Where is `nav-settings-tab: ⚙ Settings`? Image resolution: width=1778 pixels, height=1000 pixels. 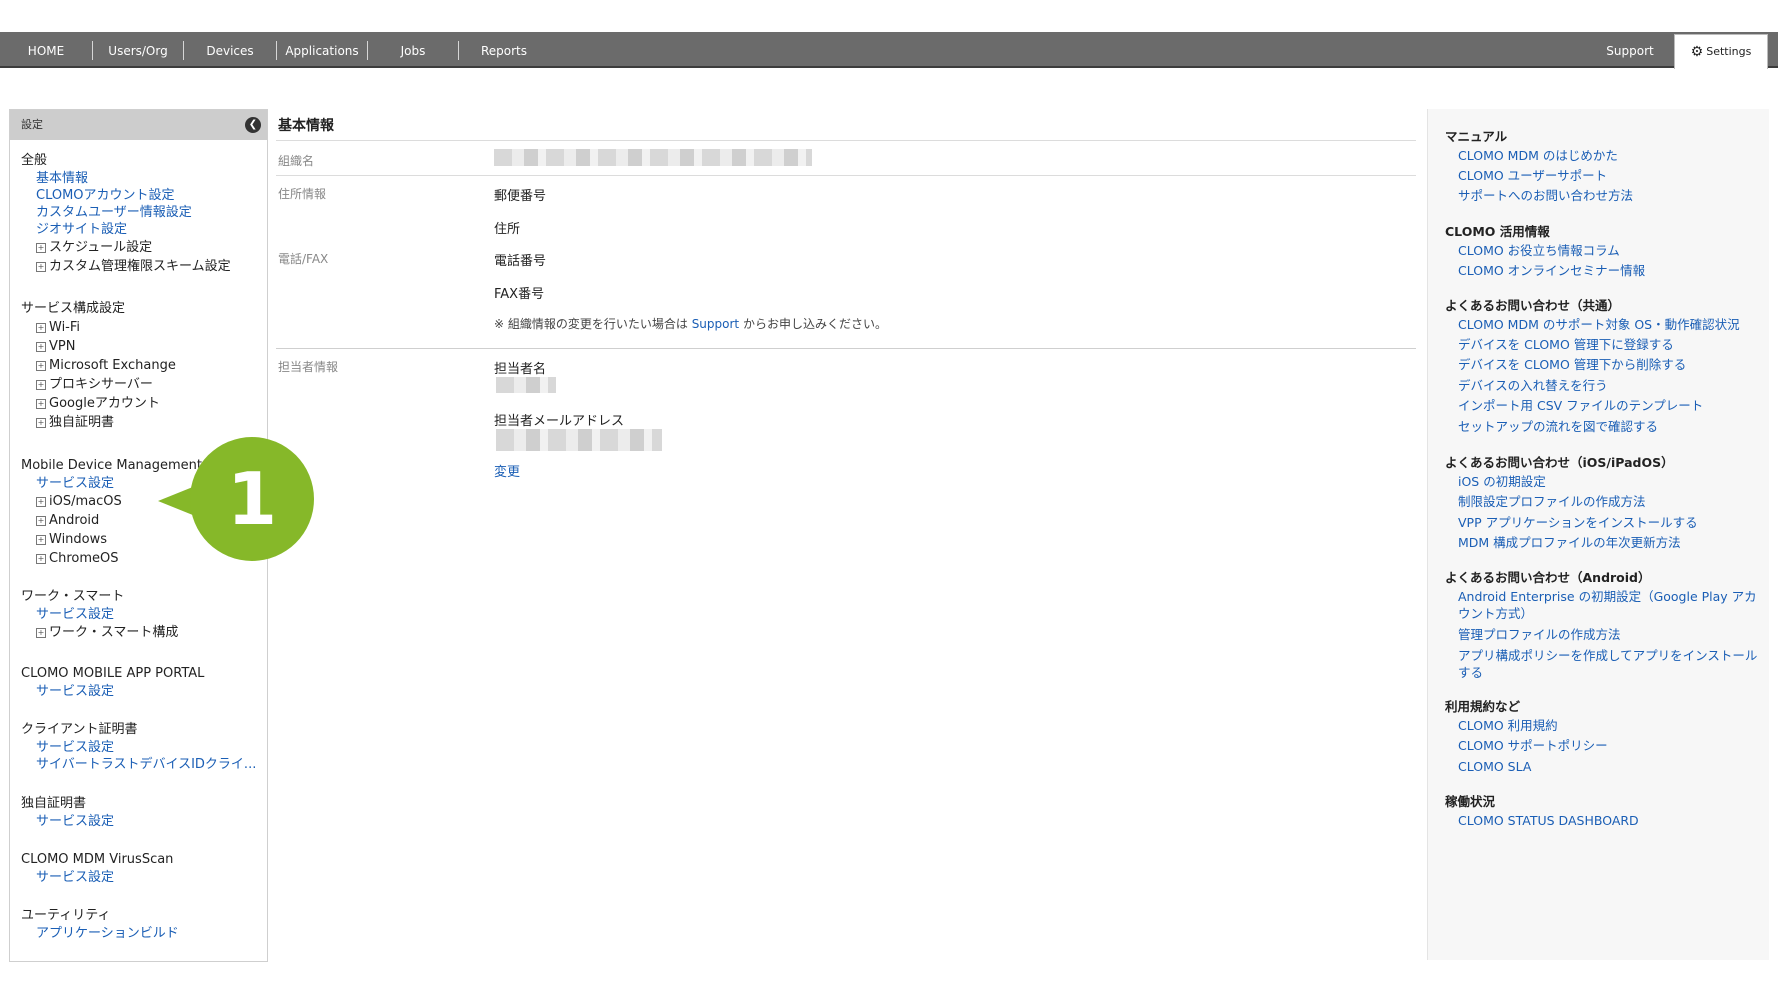 nav-settings-tab: ⚙ Settings is located at coordinates (1721, 51).